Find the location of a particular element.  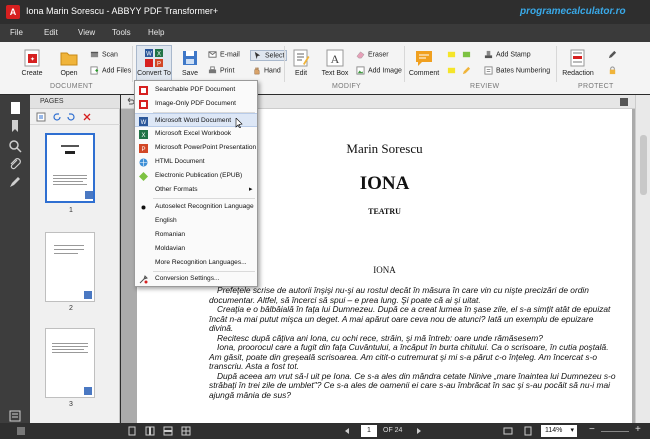

add-image-button: Add Image is located at coordinates (379, 70).